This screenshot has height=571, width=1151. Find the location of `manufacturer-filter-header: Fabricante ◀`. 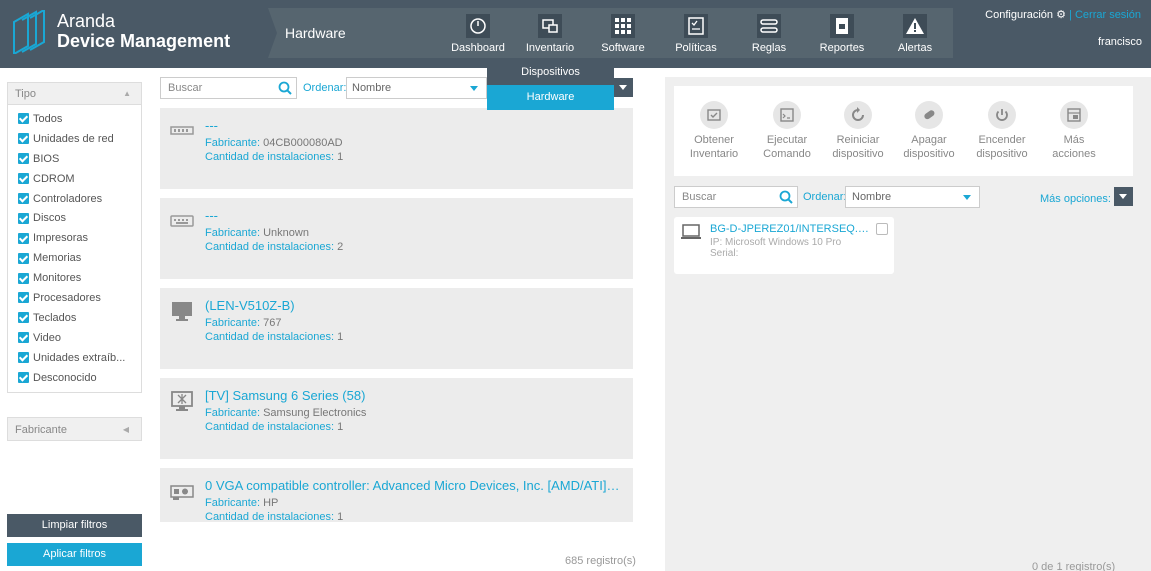

manufacturer-filter-header: Fabricante ◀ is located at coordinates (74, 429).